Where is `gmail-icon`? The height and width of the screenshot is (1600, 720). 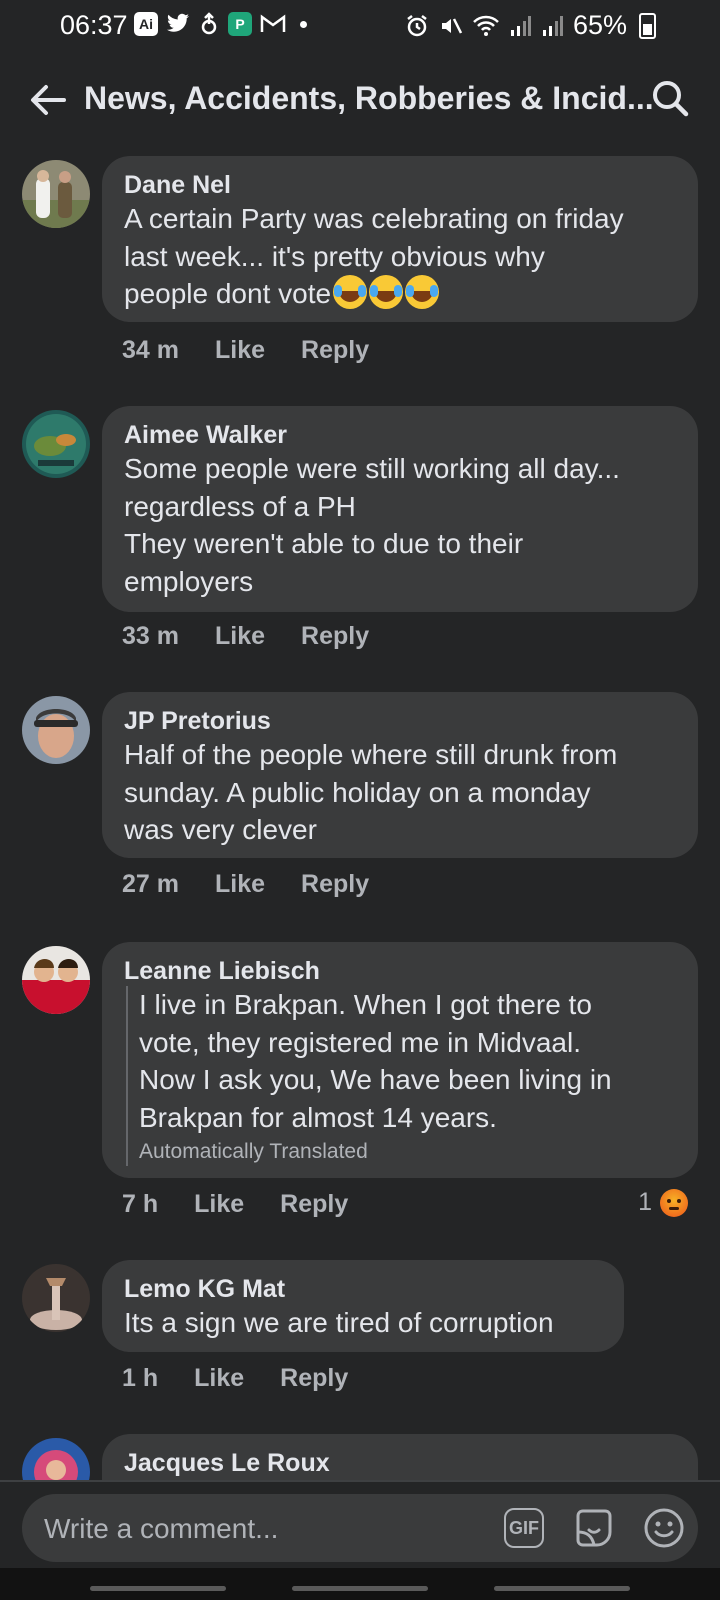 gmail-icon is located at coordinates (273, 23).